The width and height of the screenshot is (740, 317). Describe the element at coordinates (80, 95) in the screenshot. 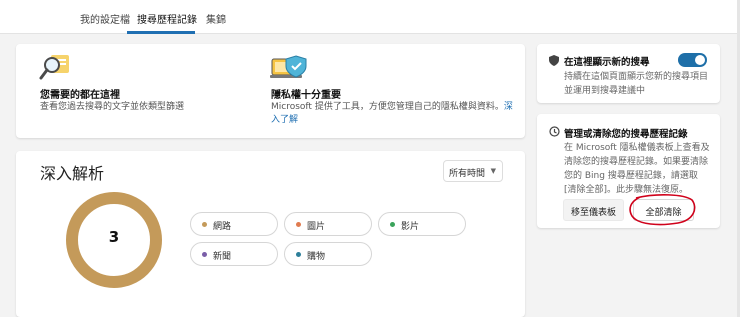

I see `feature-title-everything: 您需要的都在這裡` at that location.